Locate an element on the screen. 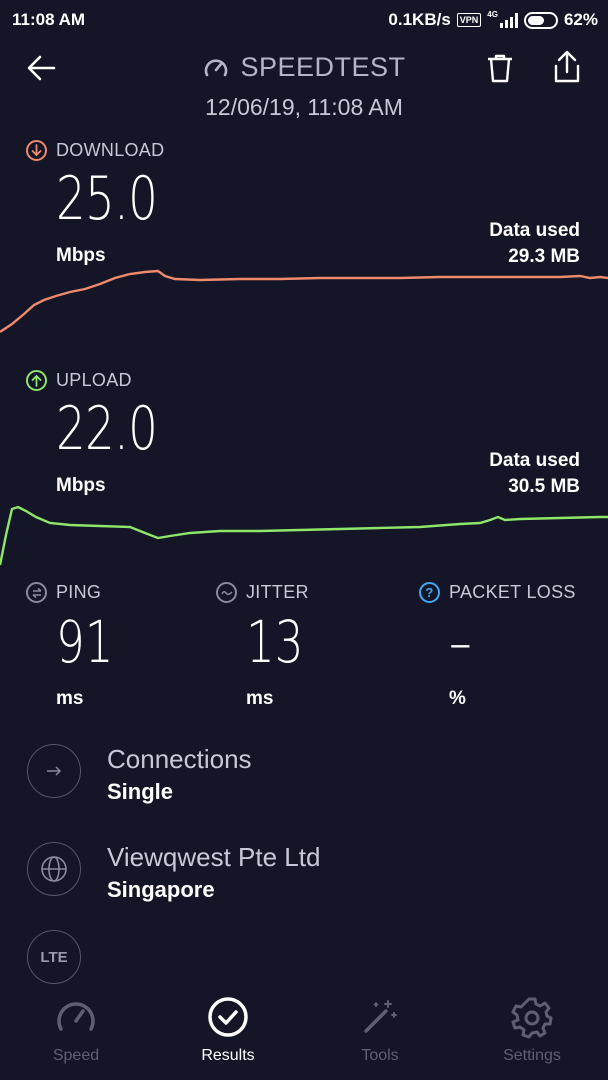  packet-loss-value: – is located at coordinates (460, 642).